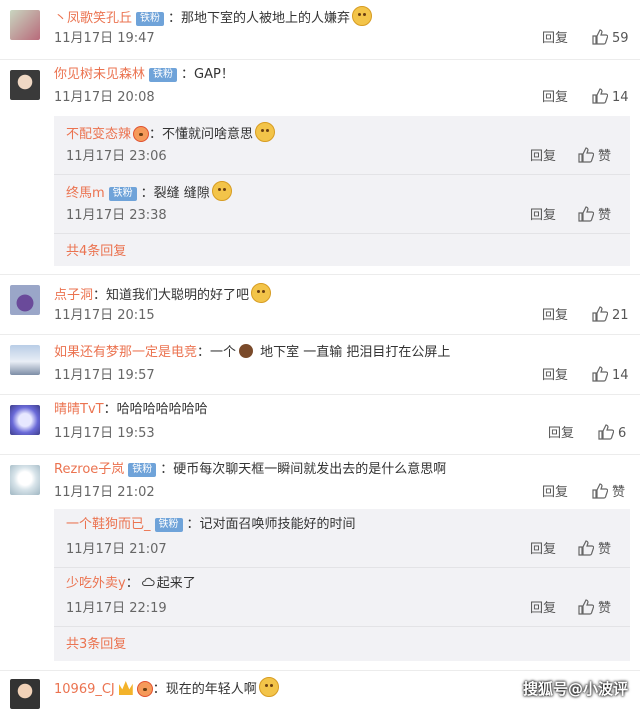  Describe the element at coordinates (96, 252) in the screenshot. I see `view-more-replies-link: 共4条回复` at that location.